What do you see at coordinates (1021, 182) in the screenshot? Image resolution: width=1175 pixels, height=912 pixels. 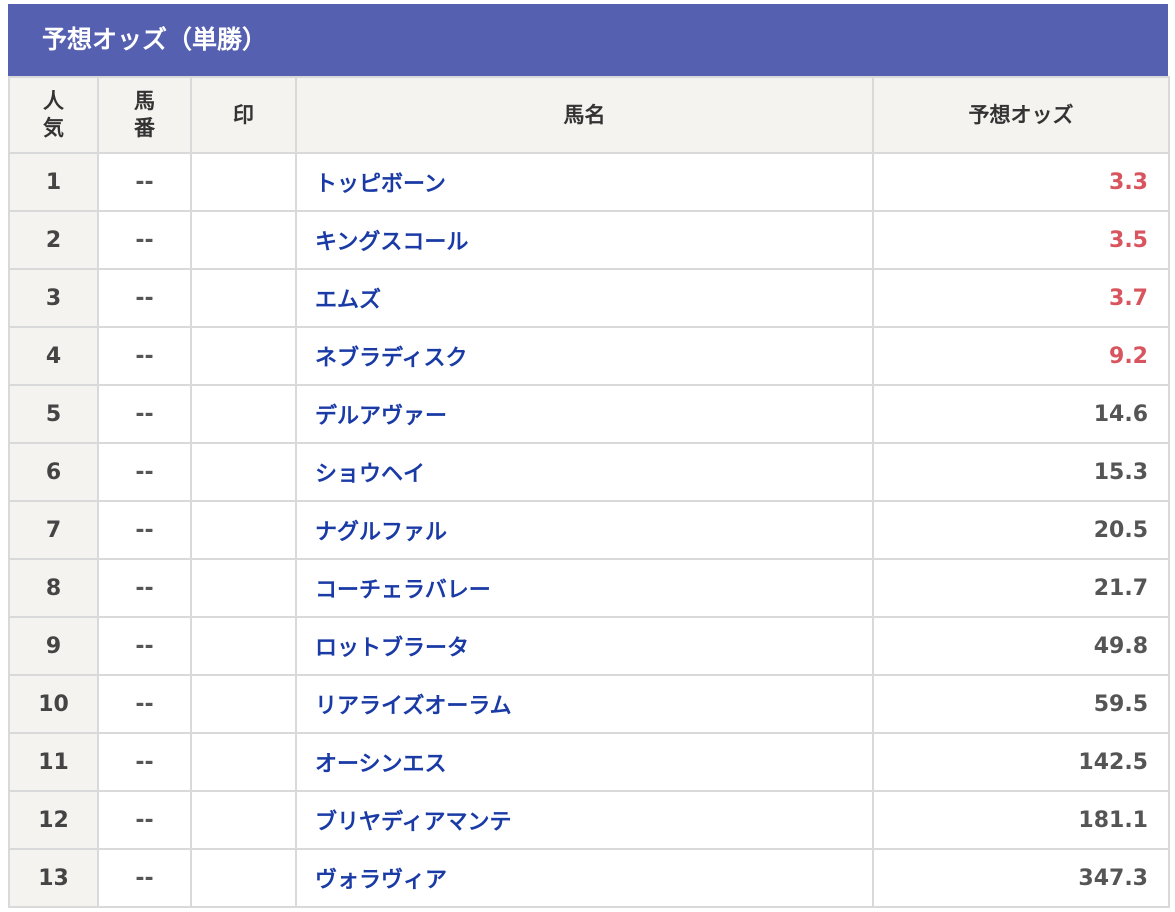 I see `odds-cell: 3.3` at bounding box center [1021, 182].